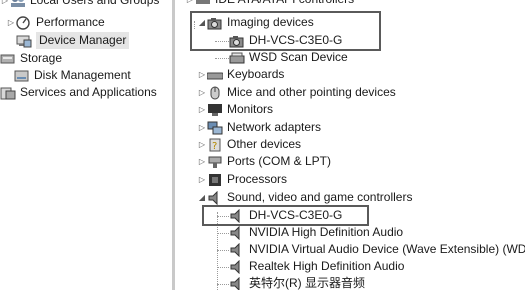 This screenshot has height=290, width=525. What do you see at coordinates (203, 3) in the screenshot?
I see `ide-controller-icon` at bounding box center [203, 3].